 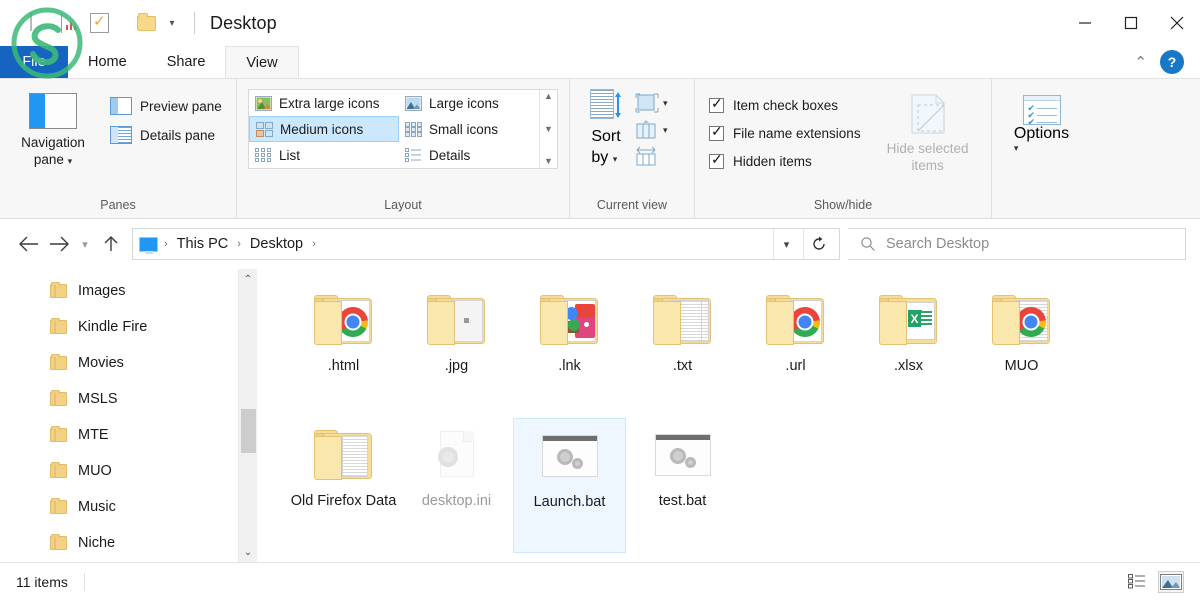 What do you see at coordinates (570, 320) in the screenshot?
I see `folder-mixed-icon` at bounding box center [570, 320].